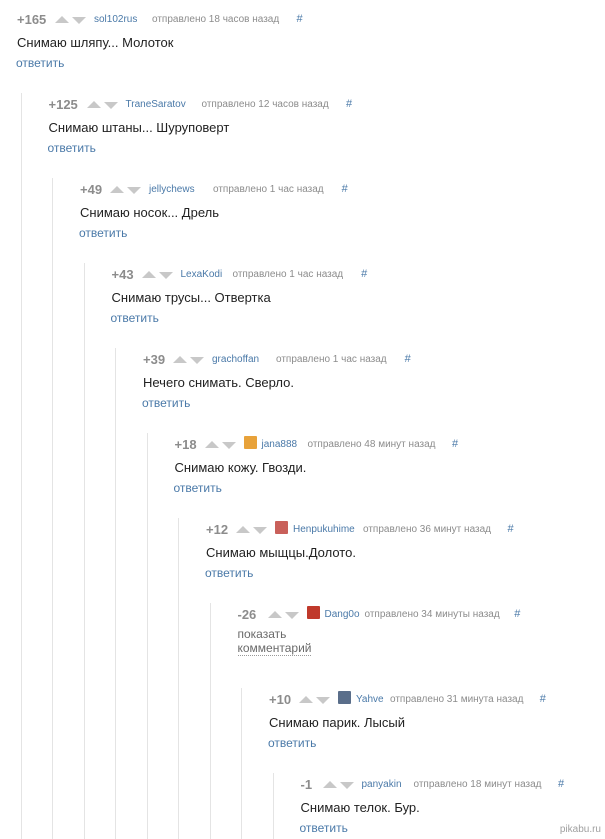 Image resolution: width=605 pixels, height=839 pixels. Describe the element at coordinates (122, 274) in the screenshot. I see `comment-rating: +43` at that location.